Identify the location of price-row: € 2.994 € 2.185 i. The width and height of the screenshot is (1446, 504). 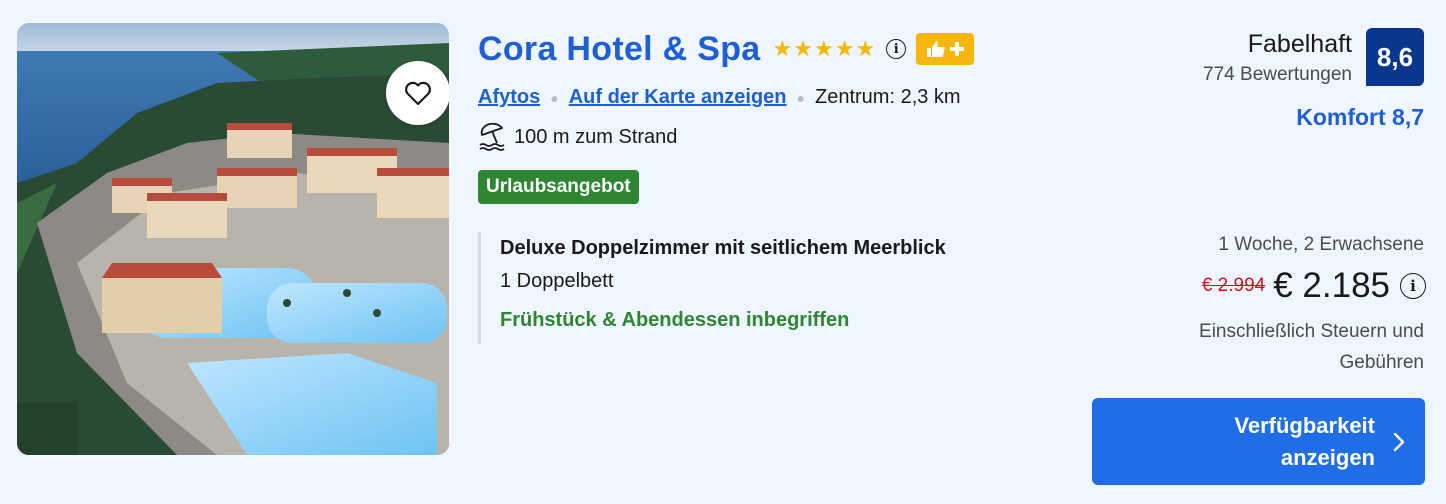
(1314, 286).